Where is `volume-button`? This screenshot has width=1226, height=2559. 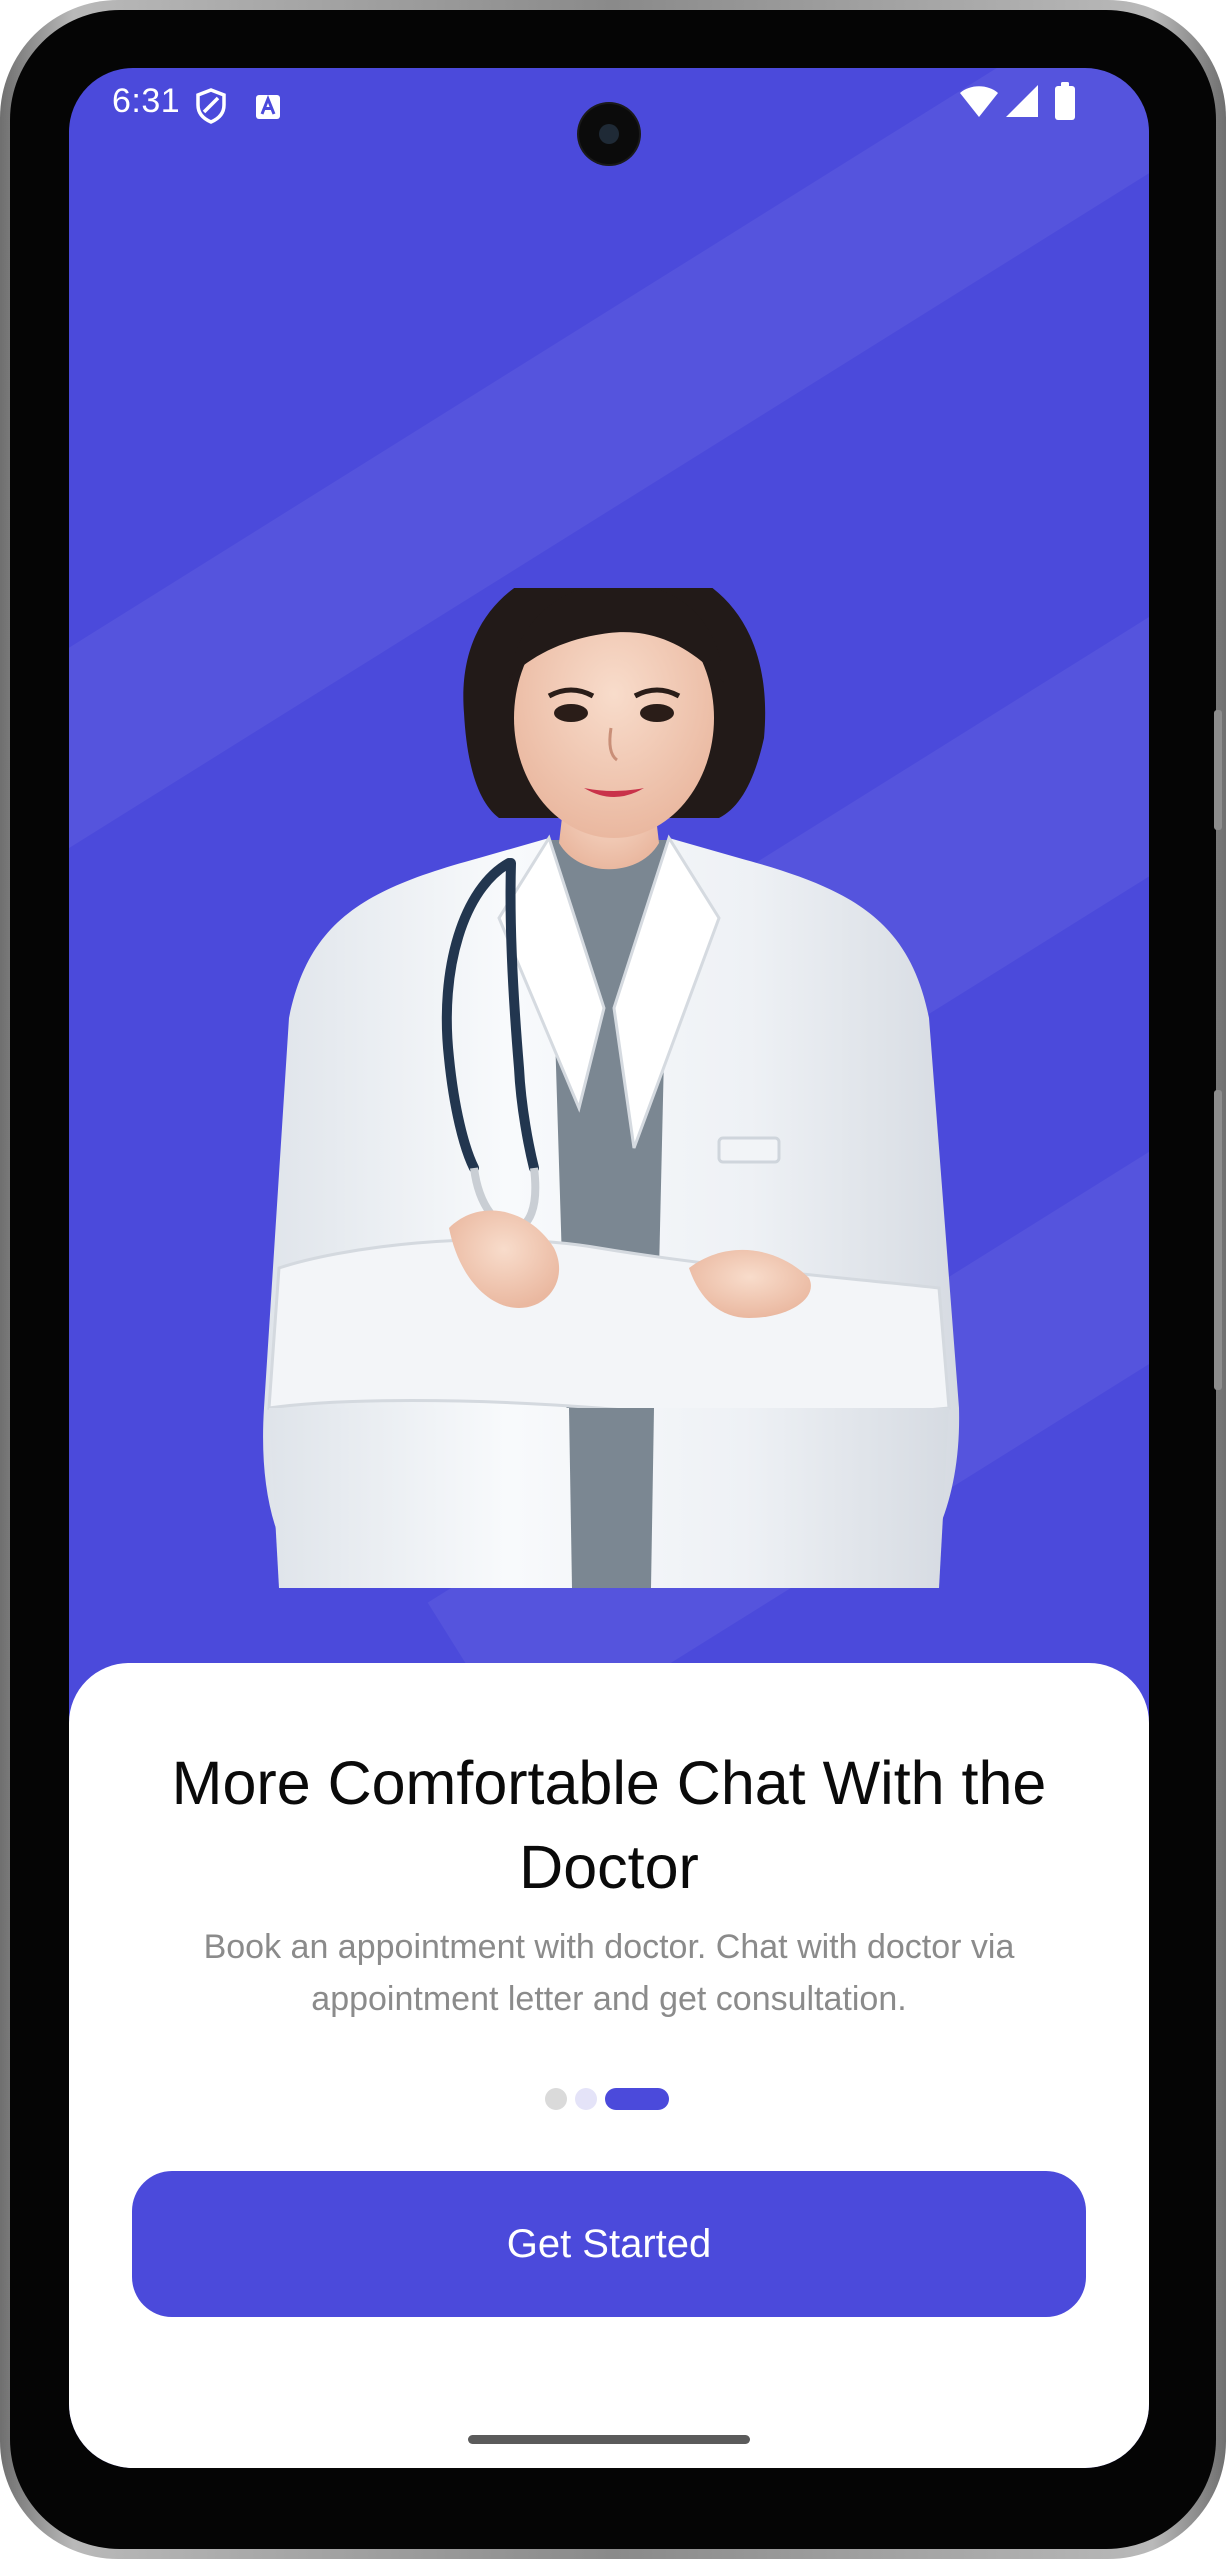
volume-button is located at coordinates (1218, 770).